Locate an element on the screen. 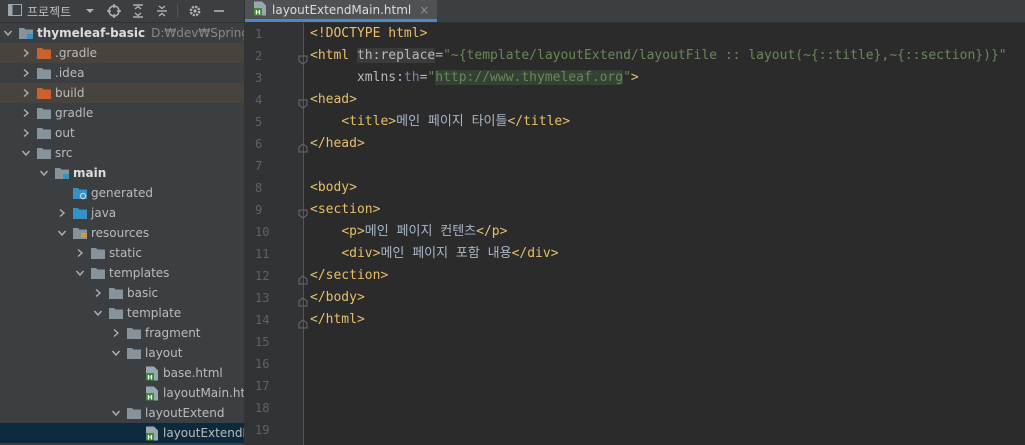 The height and width of the screenshot is (445, 1025). code-line-10: <p>메인 페이지 컨텐츠</p> is located at coordinates (664, 232).